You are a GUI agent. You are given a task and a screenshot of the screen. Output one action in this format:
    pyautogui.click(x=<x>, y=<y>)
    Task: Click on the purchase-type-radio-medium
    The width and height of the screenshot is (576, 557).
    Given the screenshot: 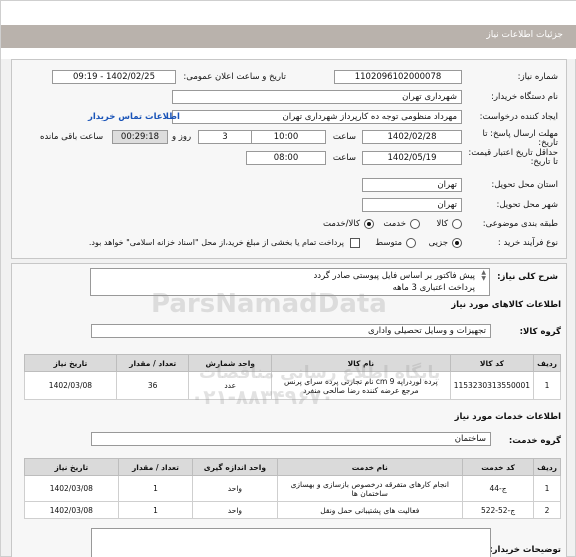 What is the action you would take?
    pyautogui.click(x=411, y=243)
    